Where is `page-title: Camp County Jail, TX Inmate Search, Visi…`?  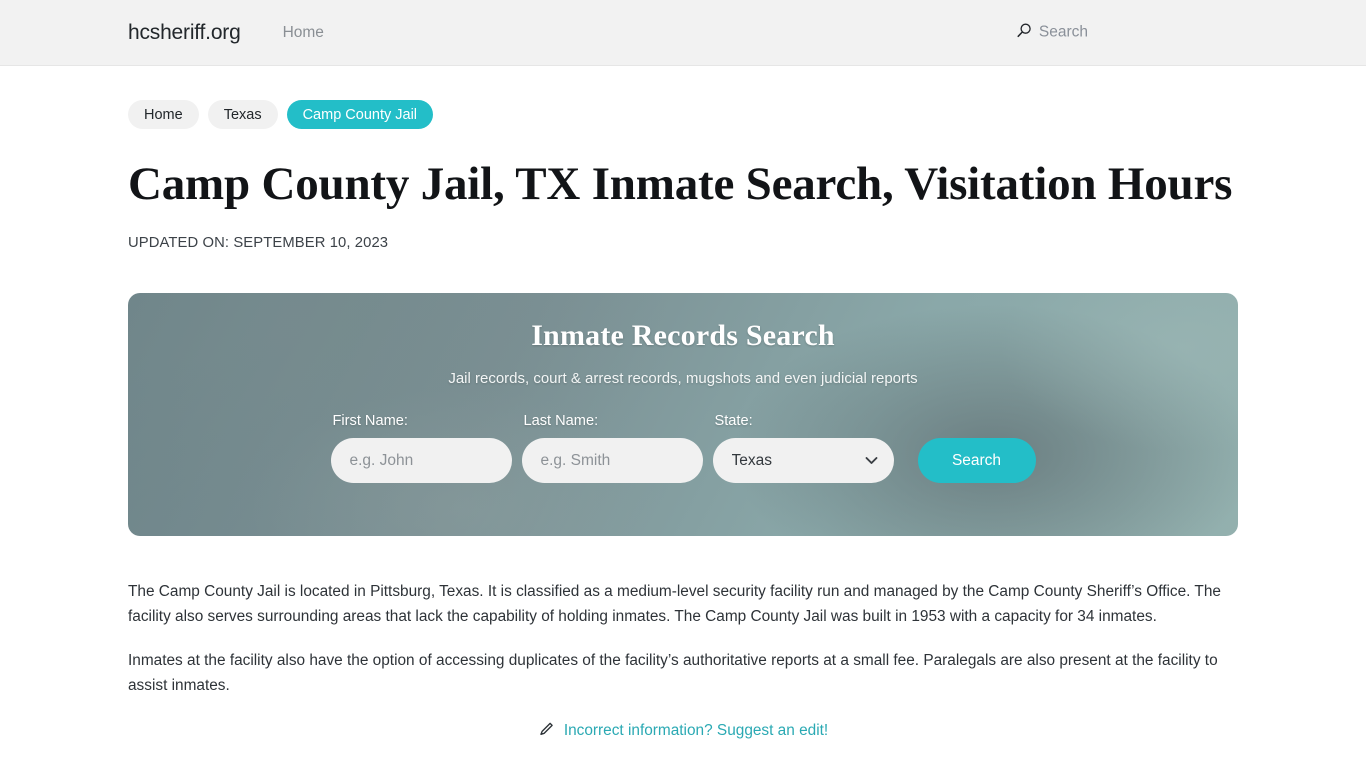
page-title: Camp County Jail, TX Inmate Search, Visi… is located at coordinates (680, 184).